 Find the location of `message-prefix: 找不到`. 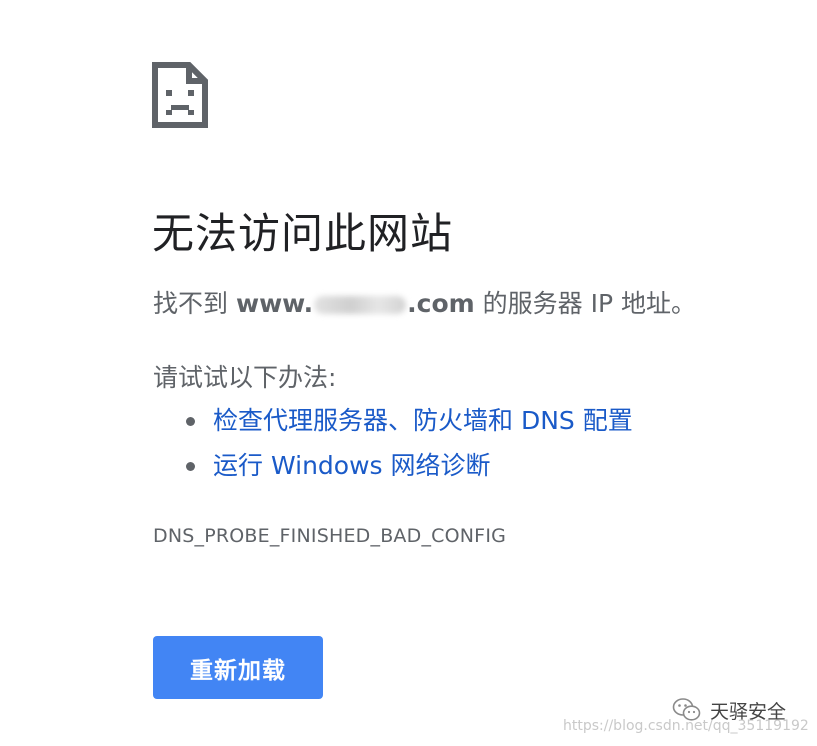

message-prefix: 找不到 is located at coordinates (191, 303).